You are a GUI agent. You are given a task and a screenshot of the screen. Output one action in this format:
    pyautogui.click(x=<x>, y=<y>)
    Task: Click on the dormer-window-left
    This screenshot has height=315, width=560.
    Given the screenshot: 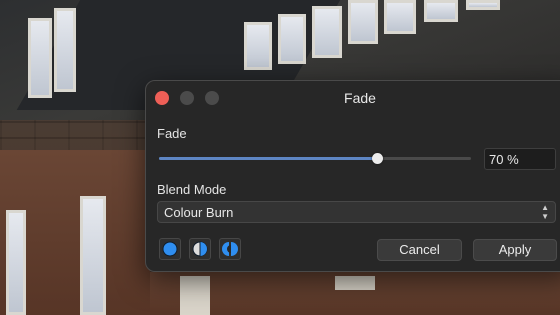 What is the action you would take?
    pyautogui.click(x=40, y=58)
    